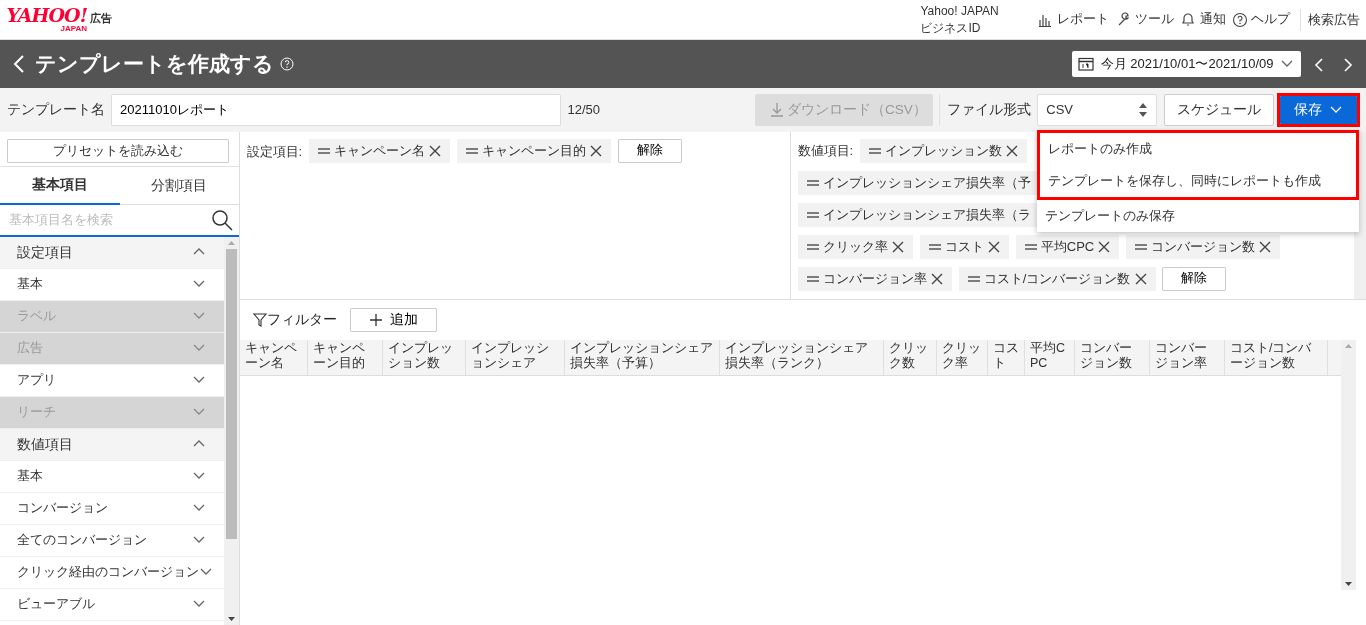 The width and height of the screenshot is (1366, 625). What do you see at coordinates (1050, 357) in the screenshot?
I see `column-header: 平均CPC` at bounding box center [1050, 357].